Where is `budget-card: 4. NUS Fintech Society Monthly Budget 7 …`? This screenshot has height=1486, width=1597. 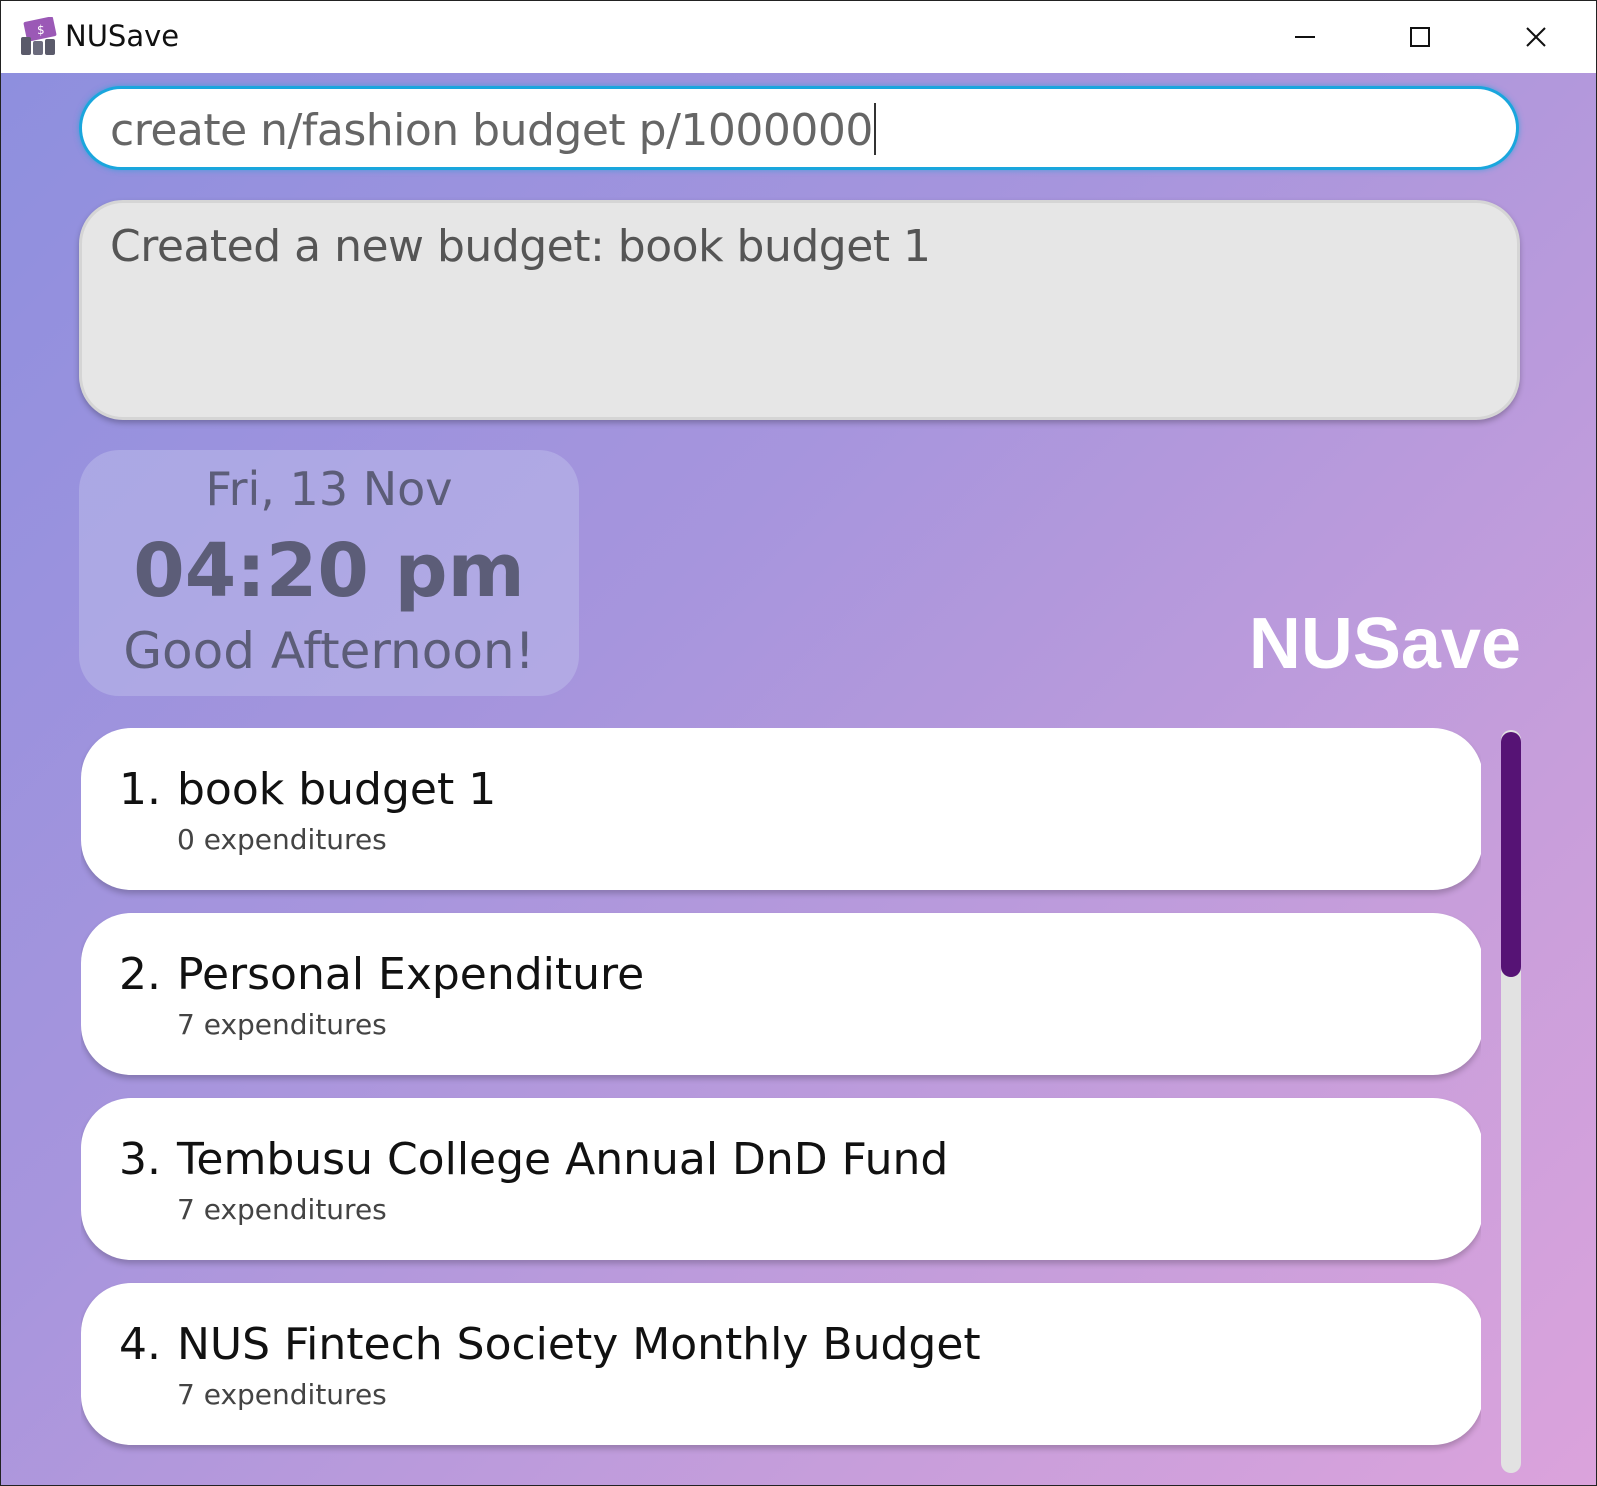 budget-card: 4. NUS Fintech Society Monthly Budget 7 … is located at coordinates (781, 1364).